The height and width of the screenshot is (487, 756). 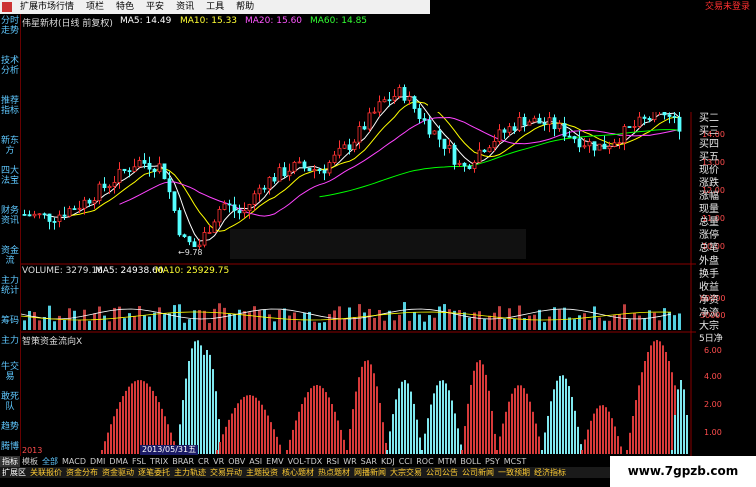 I want to click on extension-tab: 主力轨迹, so click(x=190, y=472).